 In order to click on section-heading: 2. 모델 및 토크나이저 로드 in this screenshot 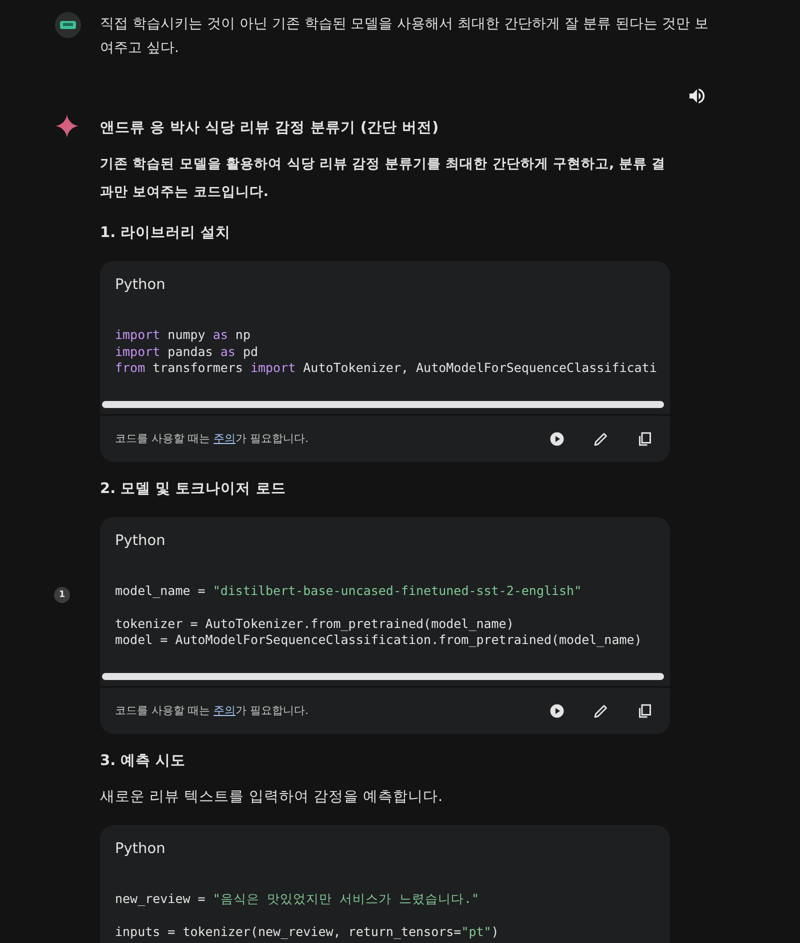, I will do `click(193, 489)`.